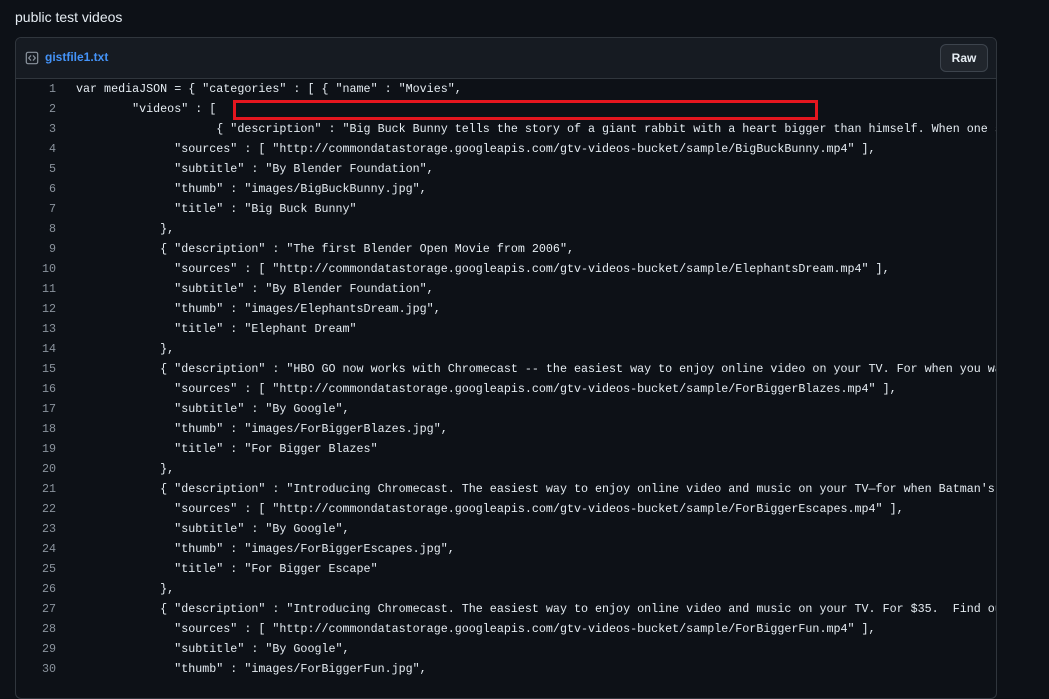 The width and height of the screenshot is (1049, 699). Describe the element at coordinates (46, 469) in the screenshot. I see `line-number: 20` at that location.